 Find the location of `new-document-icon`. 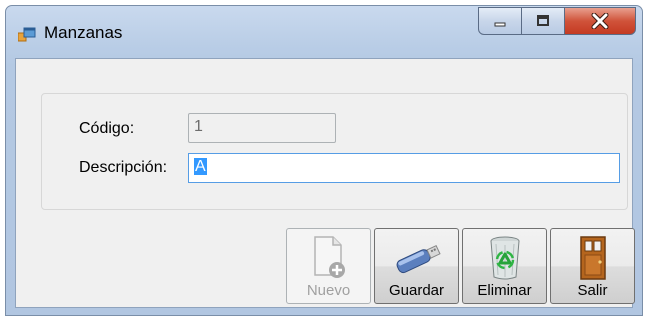

new-document-icon is located at coordinates (329, 257).